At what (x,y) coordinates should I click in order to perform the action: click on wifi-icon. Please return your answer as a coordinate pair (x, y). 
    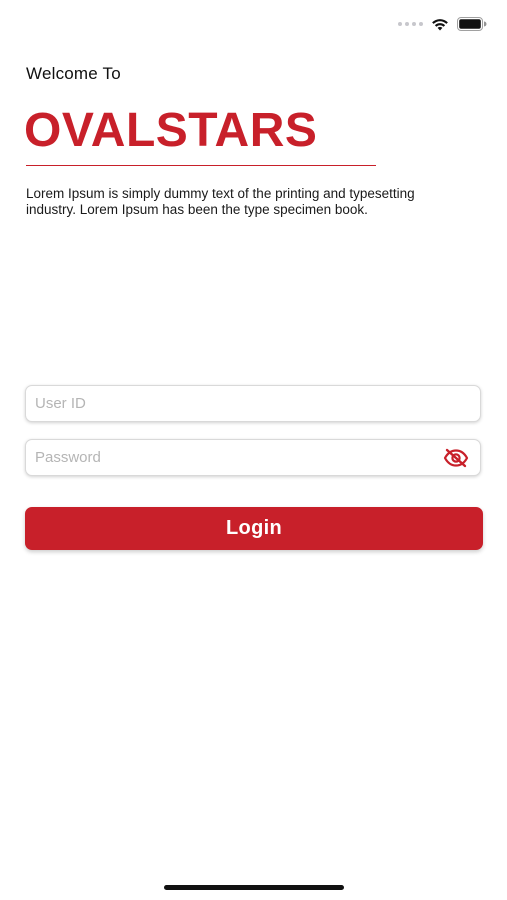
    Looking at the image, I should click on (440, 24).